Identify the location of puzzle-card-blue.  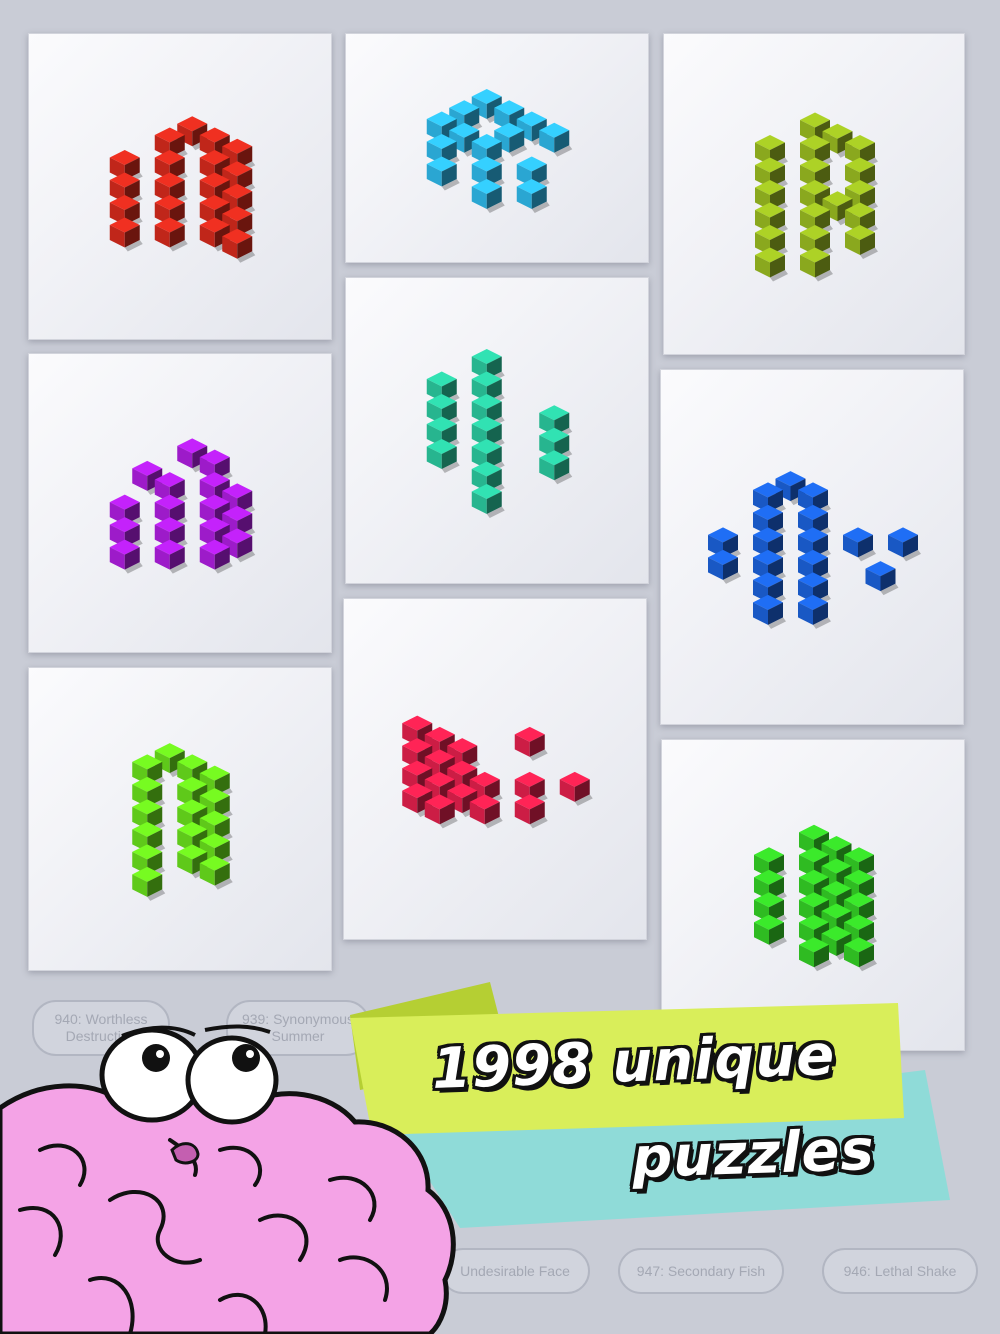
(812, 547).